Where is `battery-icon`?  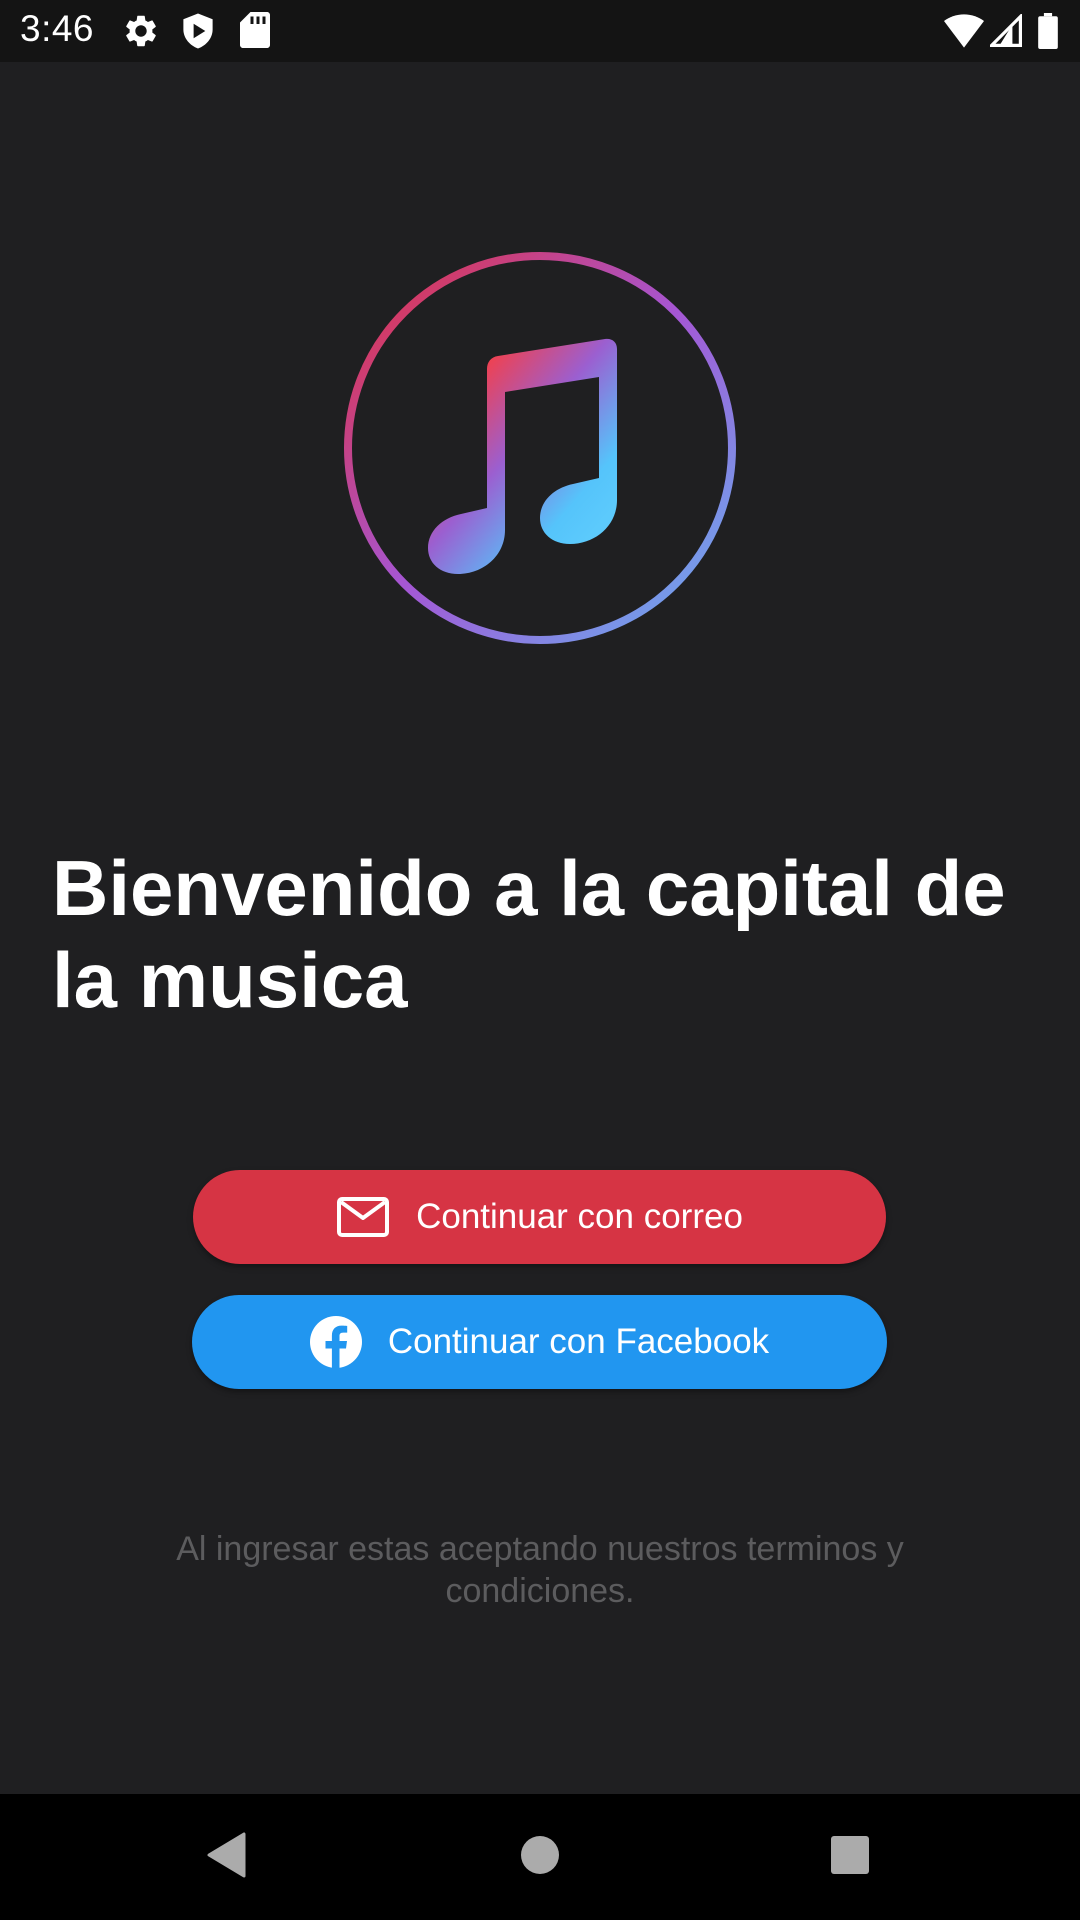
battery-icon is located at coordinates (1048, 33).